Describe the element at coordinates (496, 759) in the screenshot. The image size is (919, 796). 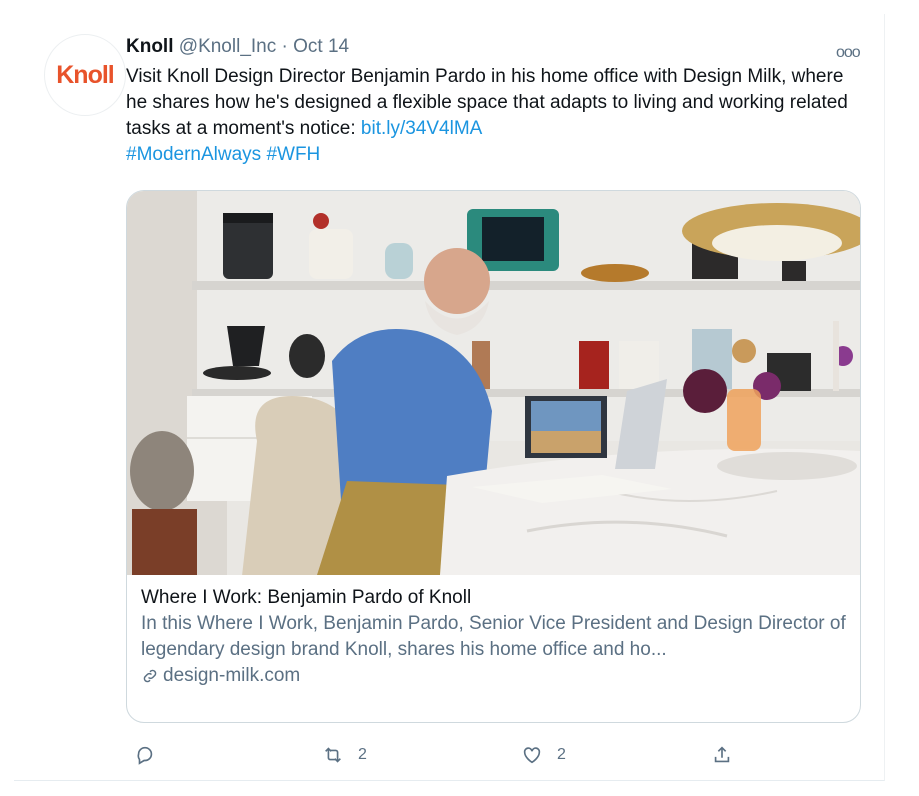
I see `tweet-actions: 2 2` at that location.